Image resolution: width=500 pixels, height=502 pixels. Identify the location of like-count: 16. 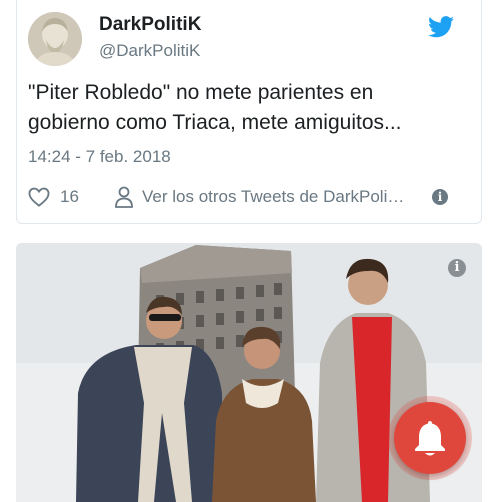
(69, 196).